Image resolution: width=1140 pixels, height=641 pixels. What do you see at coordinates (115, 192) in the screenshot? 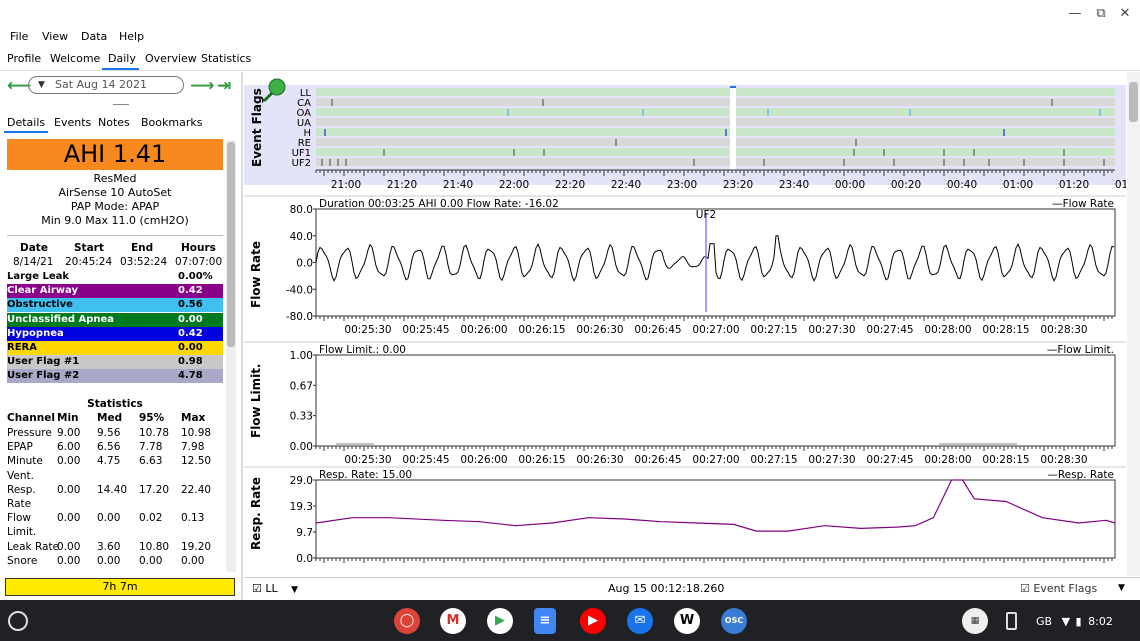
I see `machine-model: AirSense 10 AutoSet` at bounding box center [115, 192].